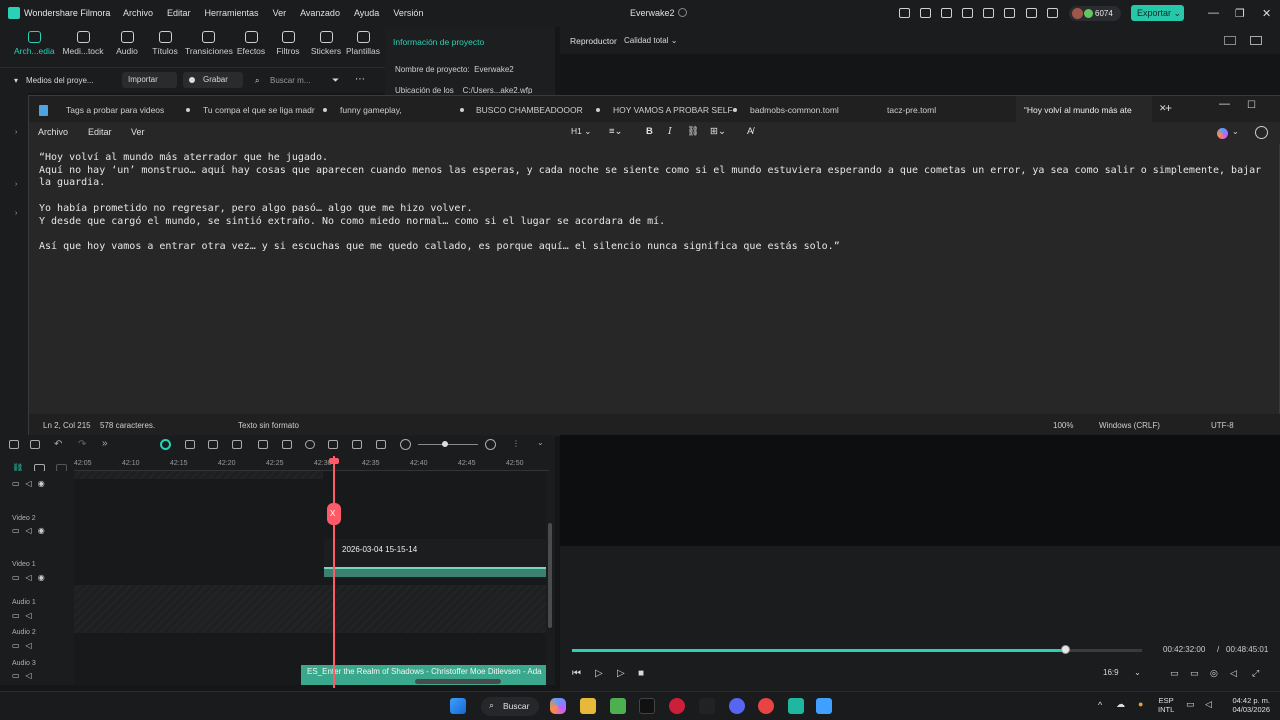 Image resolution: width=1280 pixels, height=720 pixels. I want to click on compare-view-icon, so click(1230, 40).